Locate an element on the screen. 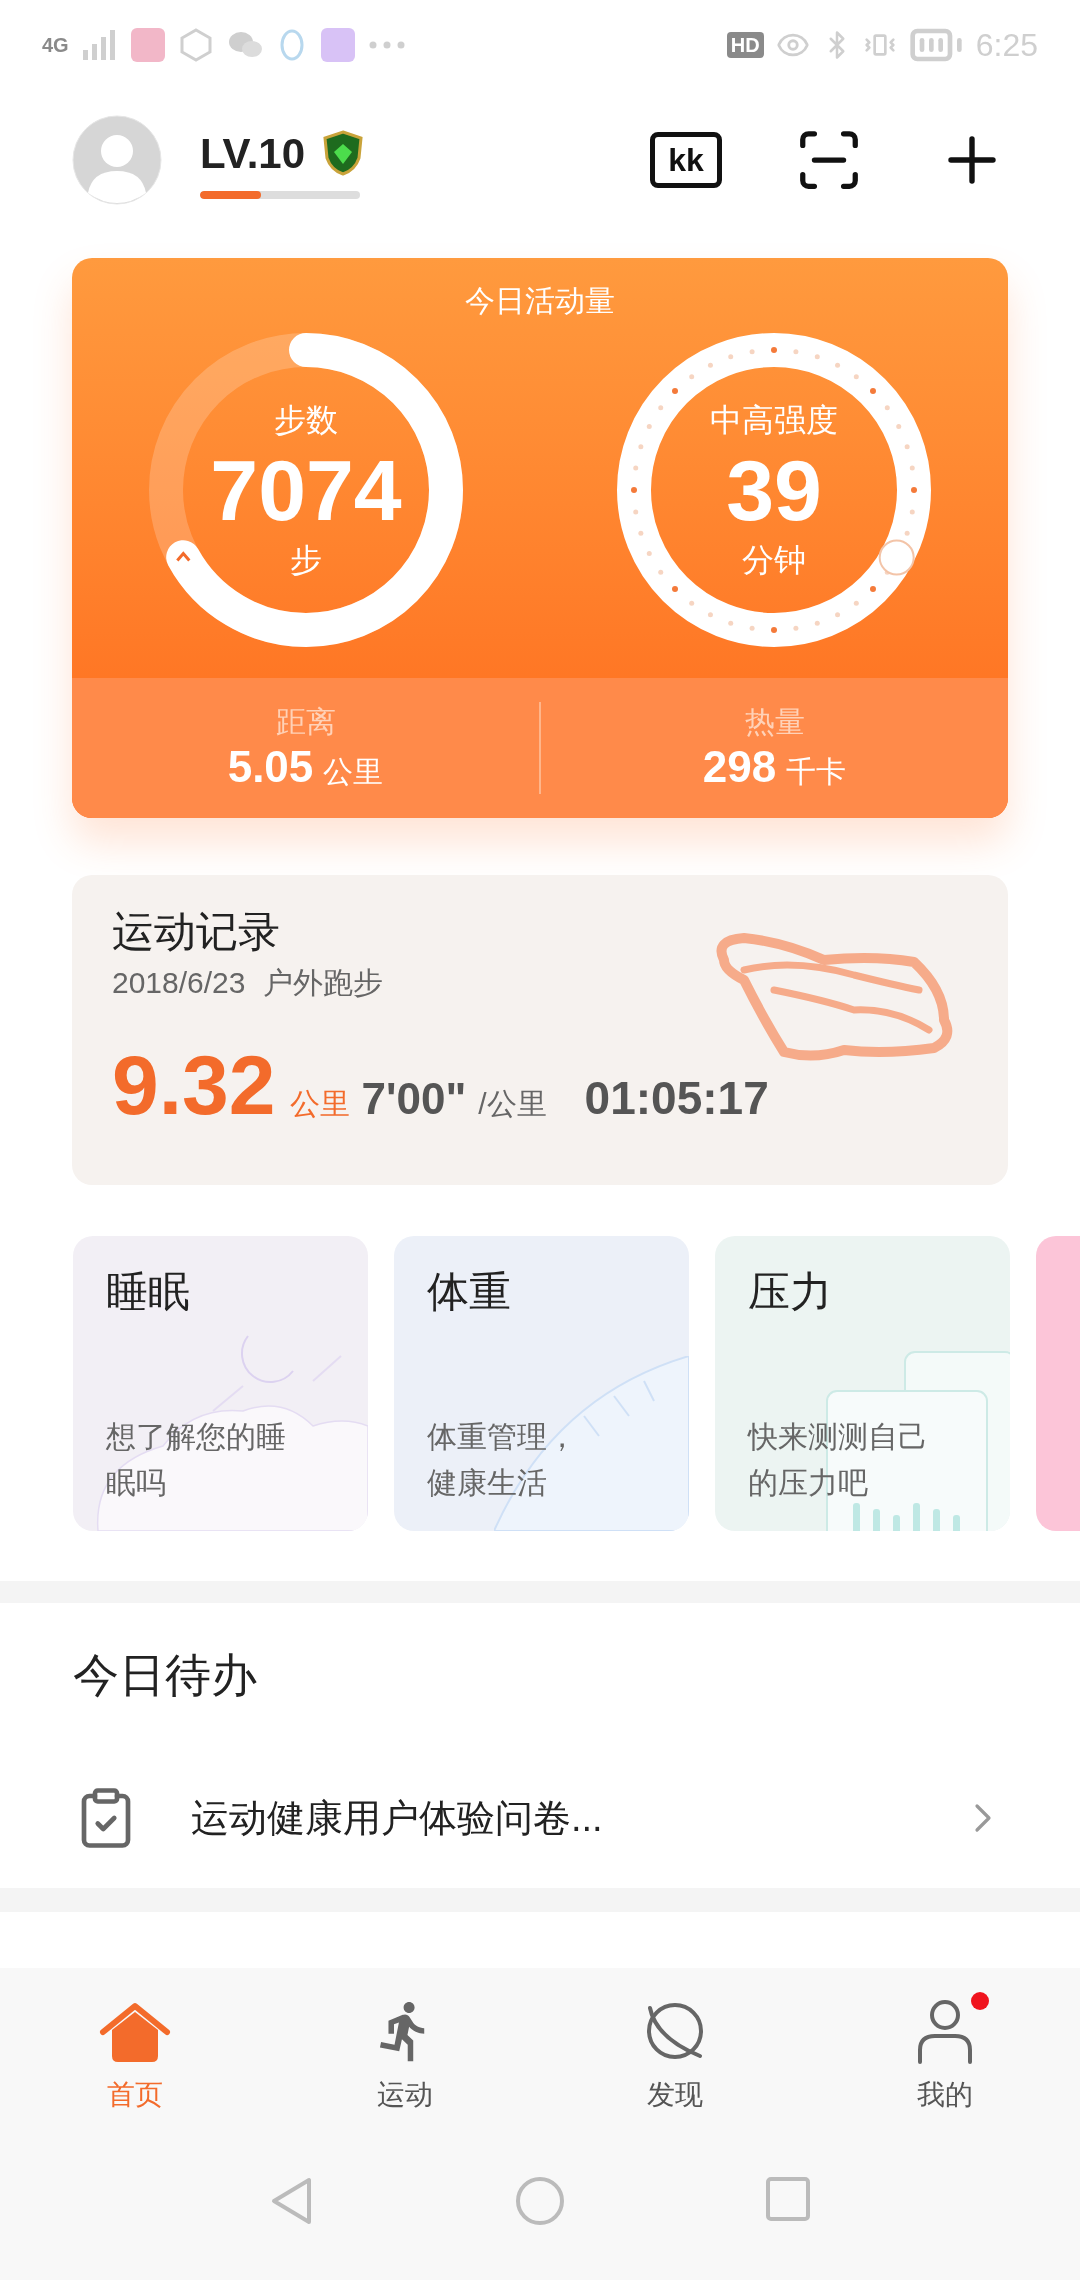 The image size is (1080, 2280). feature-title: 压力 is located at coordinates (790, 1292).